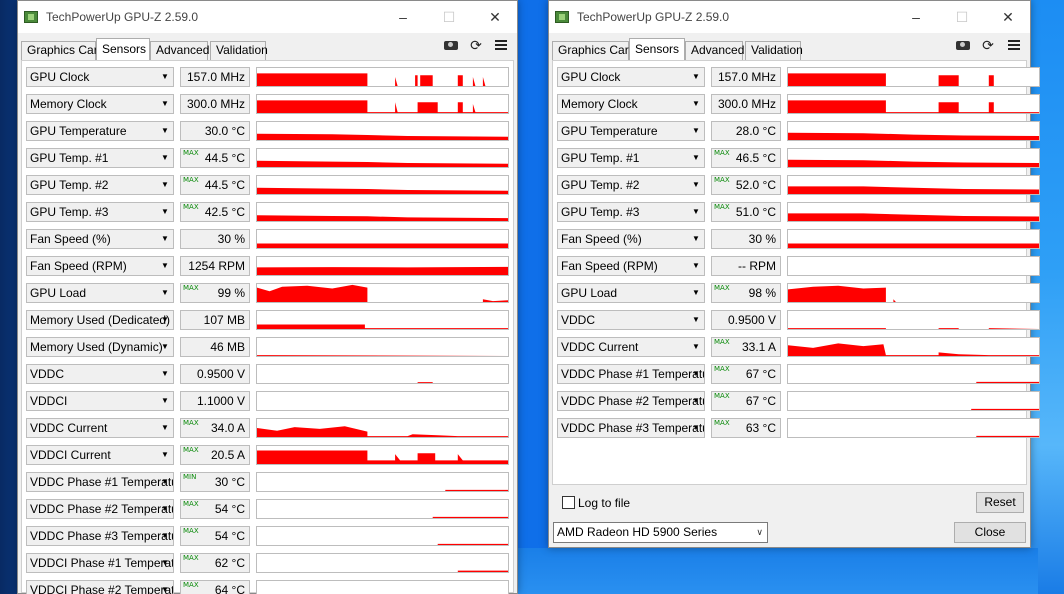 Image resolution: width=1064 pixels, height=594 pixels. I want to click on sensor-value: 98 % MAX, so click(746, 293).